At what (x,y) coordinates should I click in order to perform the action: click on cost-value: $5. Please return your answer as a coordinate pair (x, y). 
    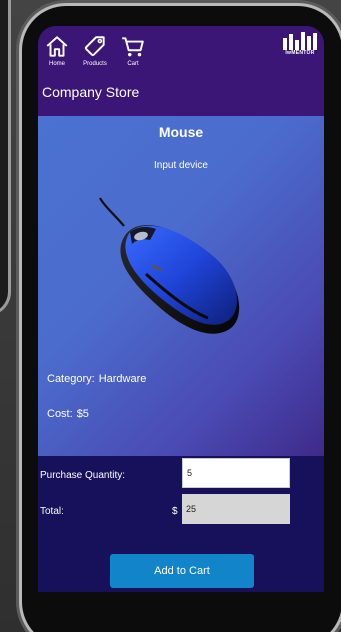
    Looking at the image, I should click on (82, 414).